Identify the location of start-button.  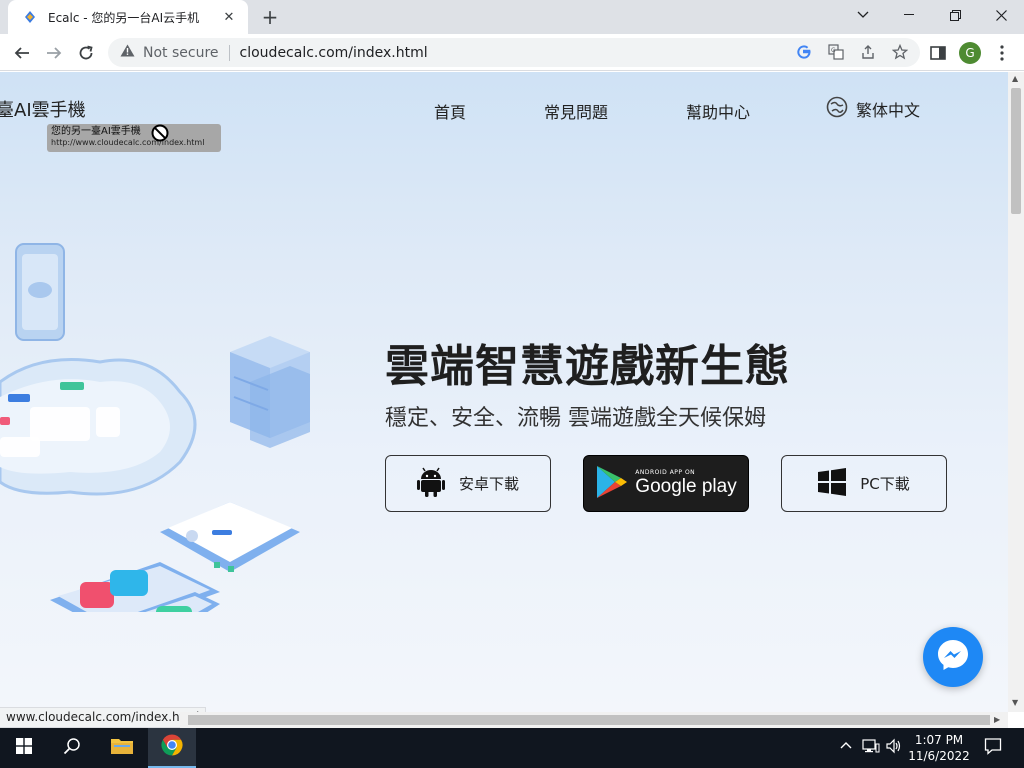
(24, 748).